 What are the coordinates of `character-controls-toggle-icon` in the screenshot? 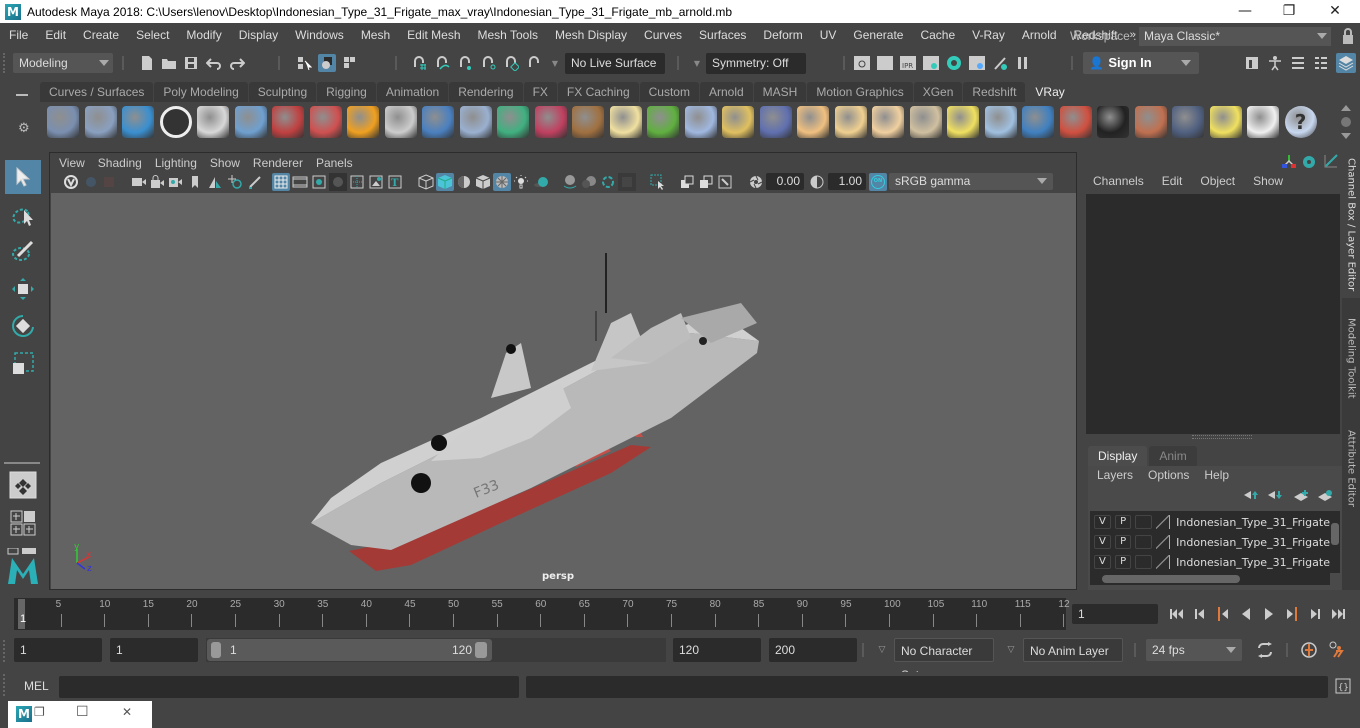 It's located at (1275, 63).